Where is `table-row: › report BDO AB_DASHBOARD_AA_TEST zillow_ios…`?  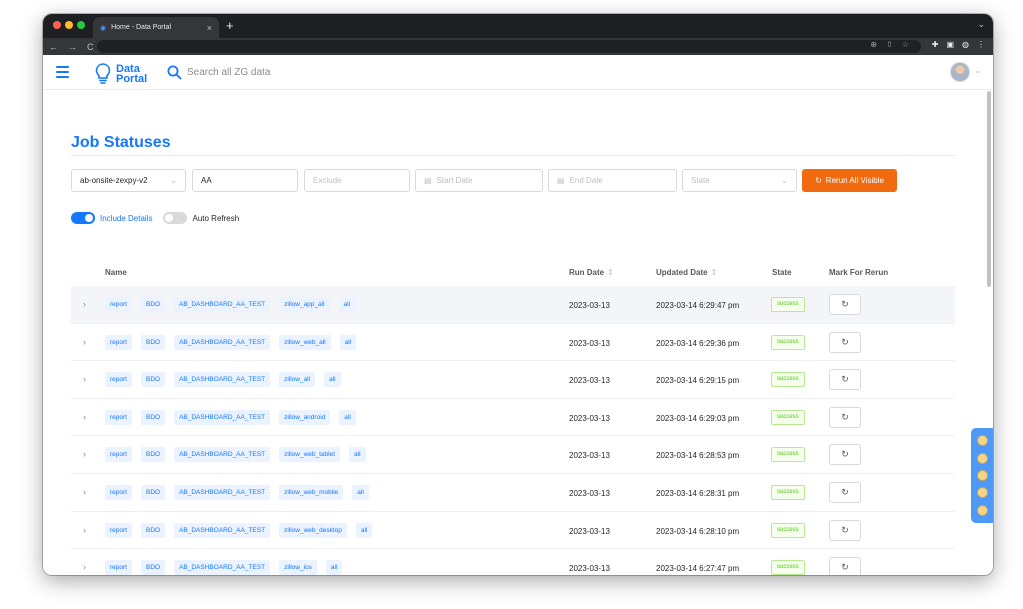
table-row: › report BDO AB_DASHBOARD_AA_TEST zillow_ios… is located at coordinates (513, 562).